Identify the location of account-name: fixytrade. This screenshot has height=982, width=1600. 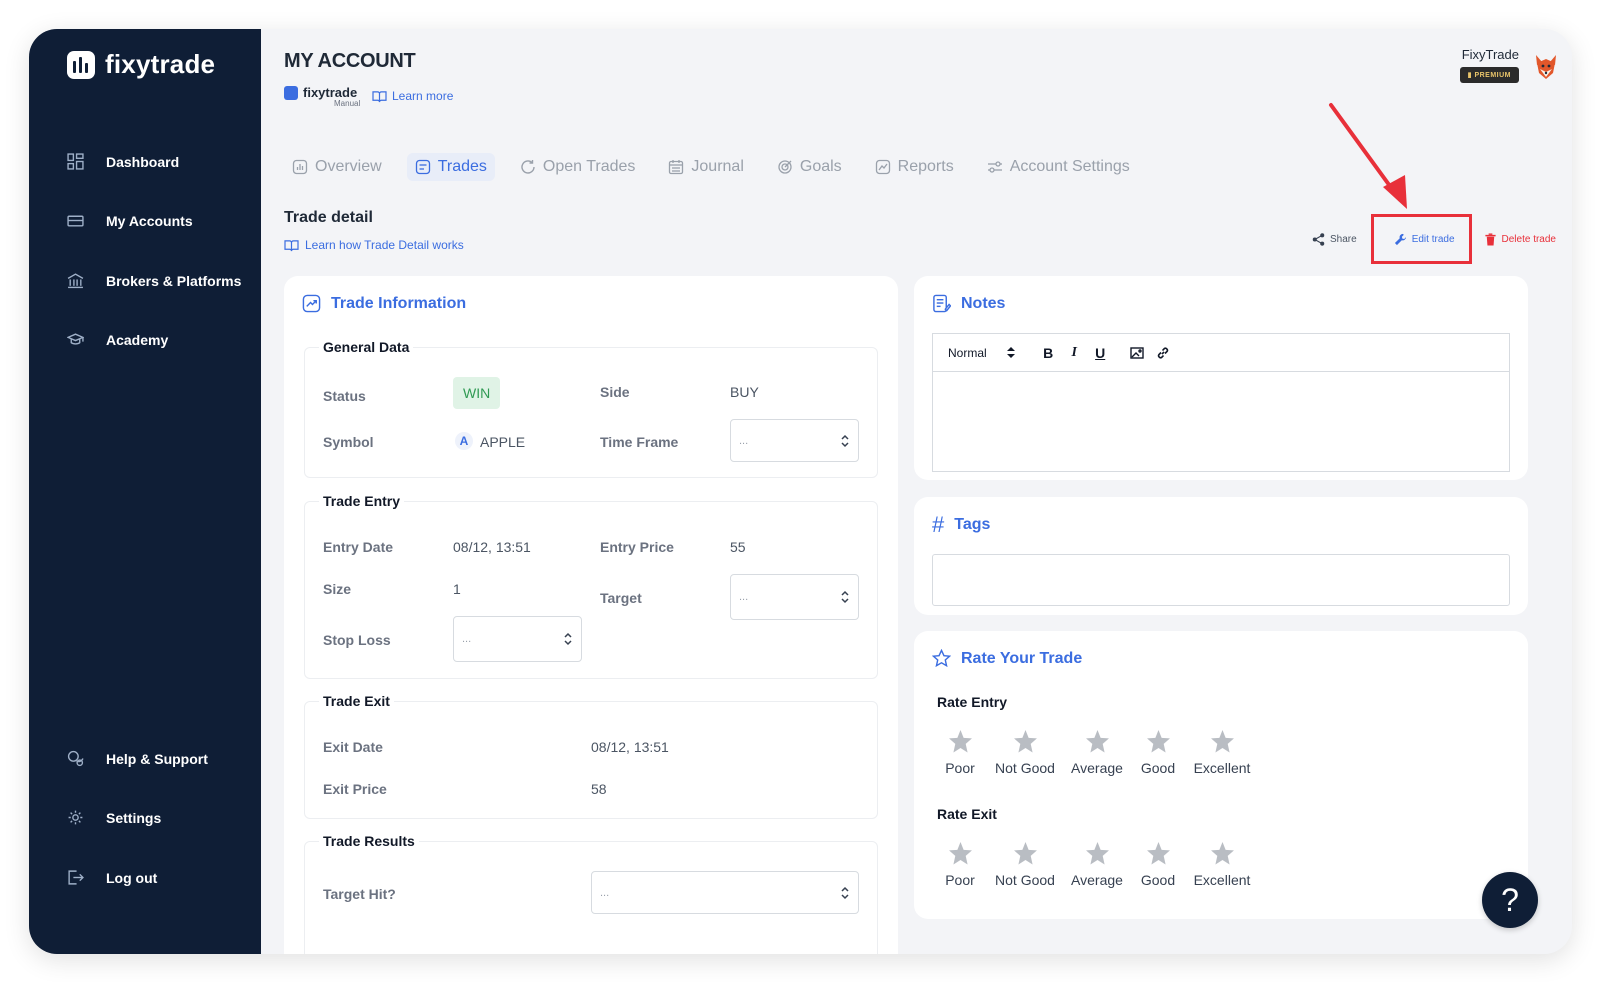
(330, 92).